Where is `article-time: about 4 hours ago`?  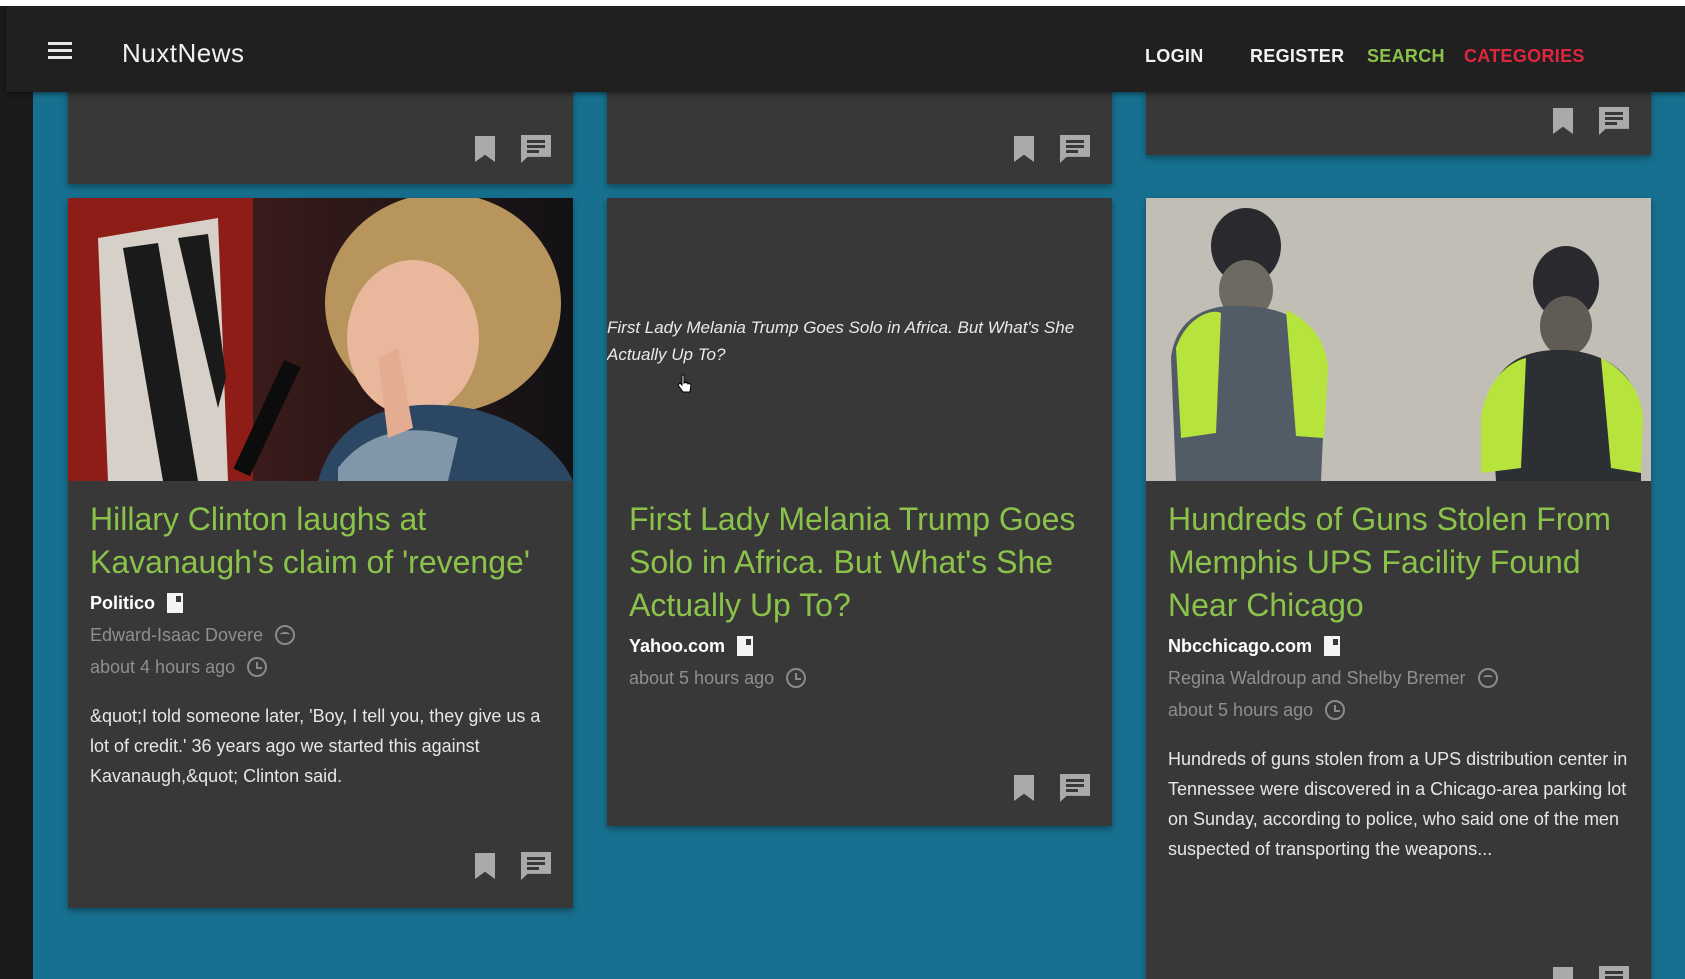
article-time: about 4 hours ago is located at coordinates (163, 666).